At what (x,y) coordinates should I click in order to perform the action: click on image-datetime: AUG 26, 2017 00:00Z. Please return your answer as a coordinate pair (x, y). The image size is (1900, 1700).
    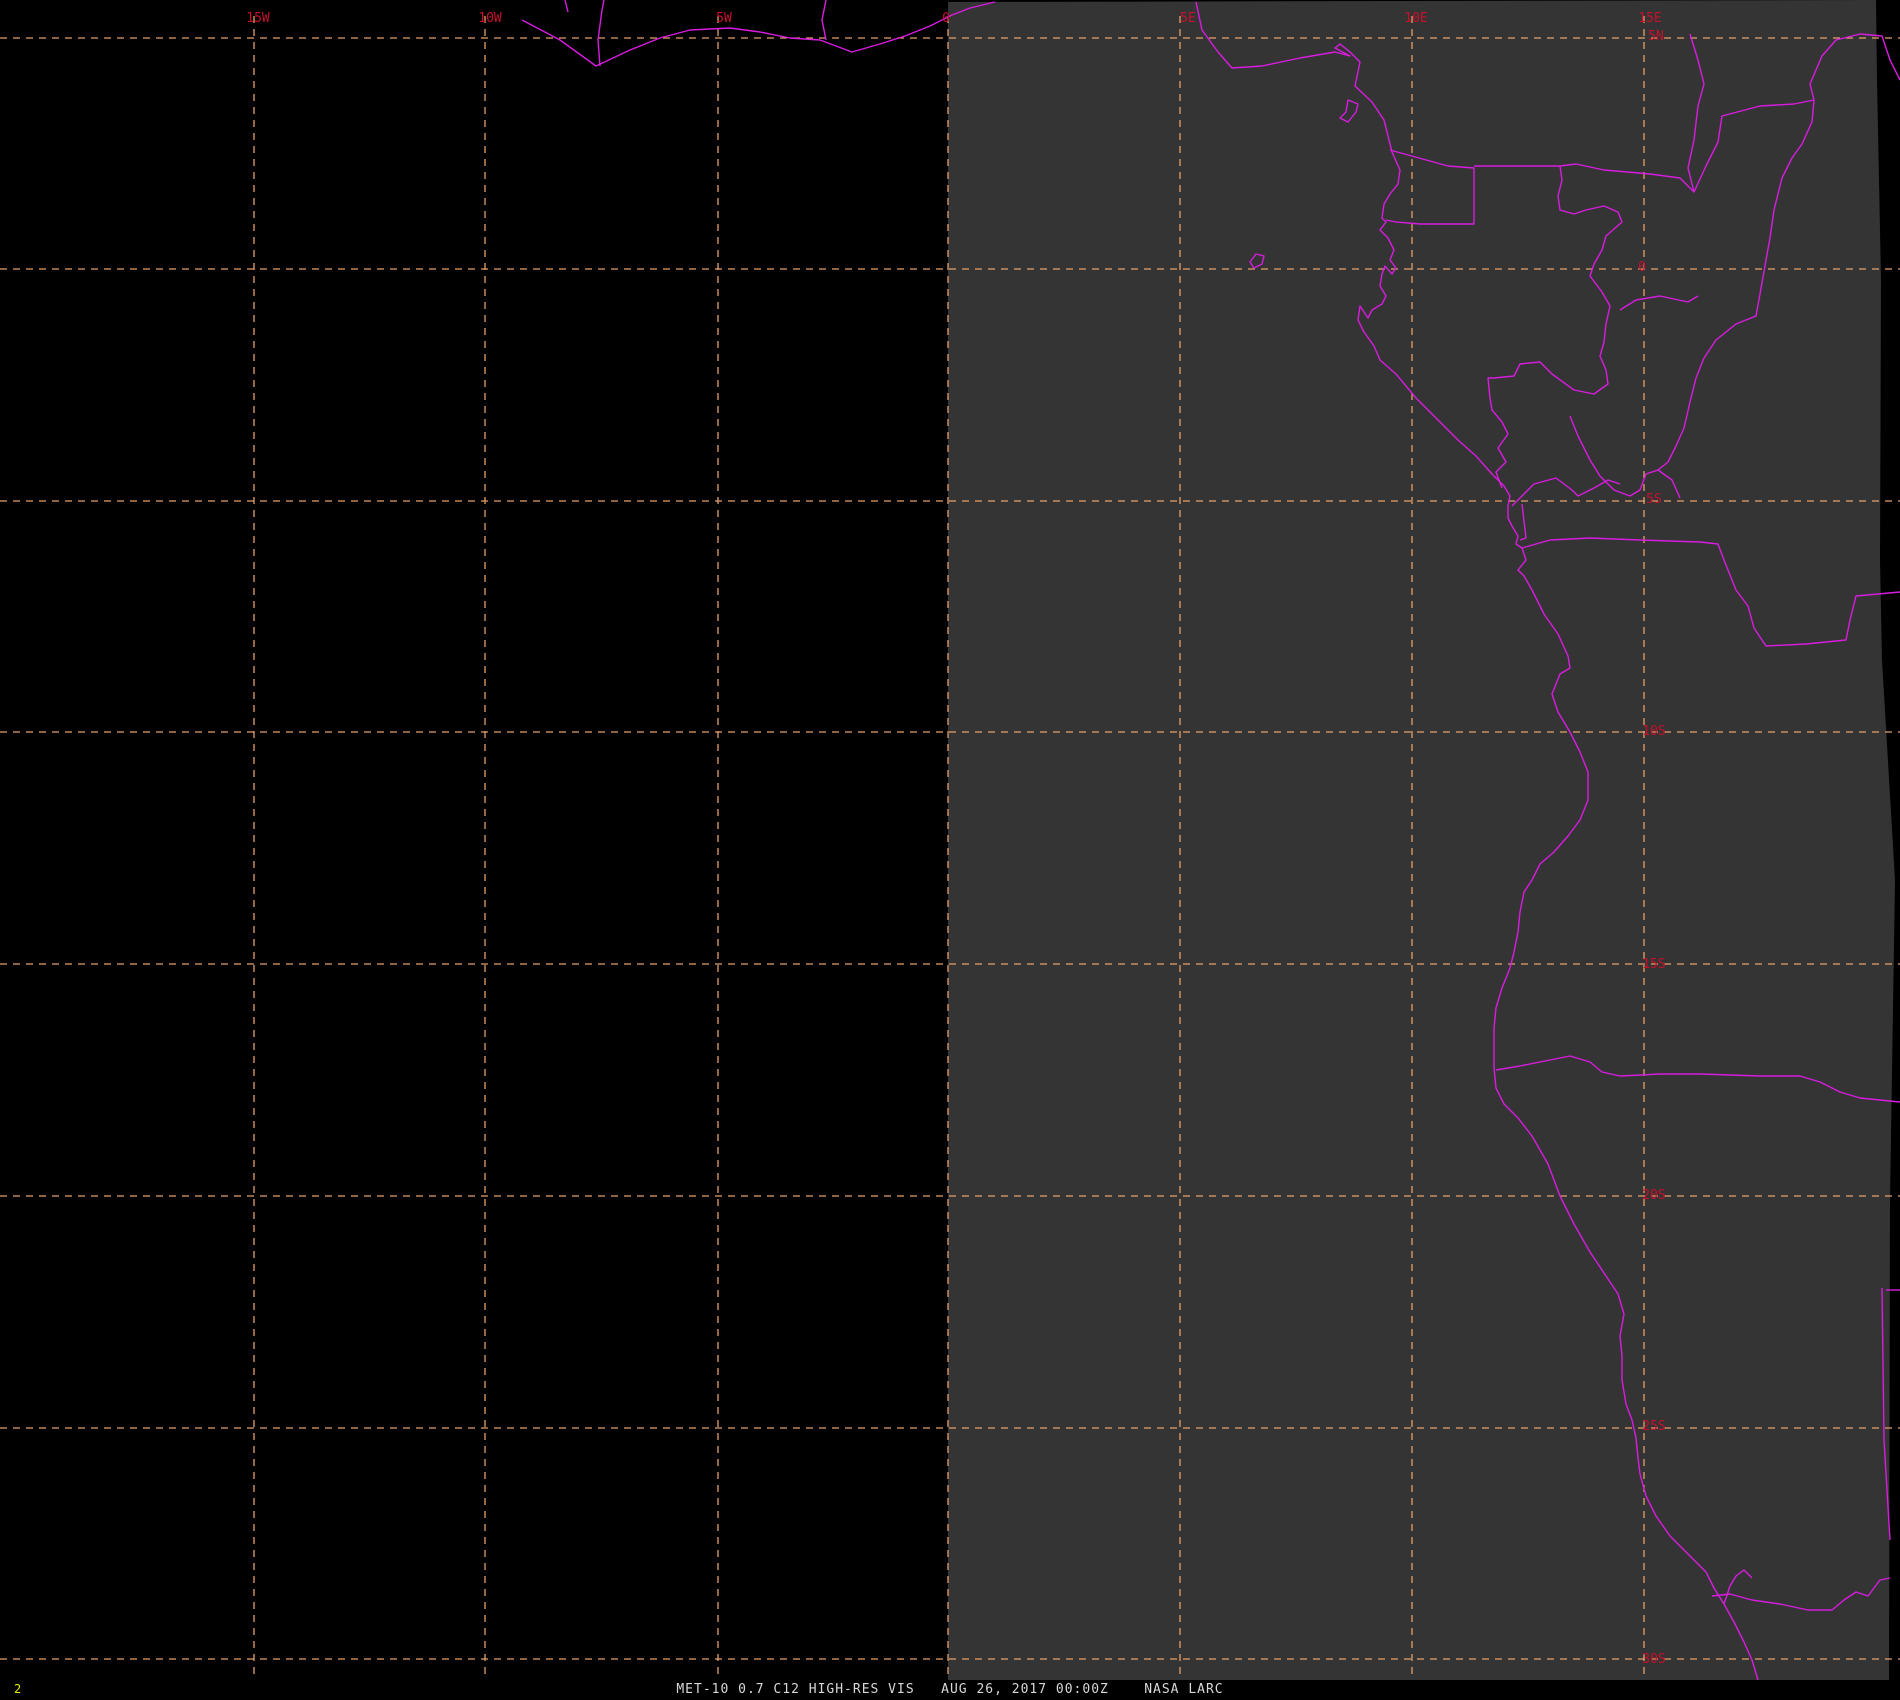
    Looking at the image, I should click on (1025, 1689).